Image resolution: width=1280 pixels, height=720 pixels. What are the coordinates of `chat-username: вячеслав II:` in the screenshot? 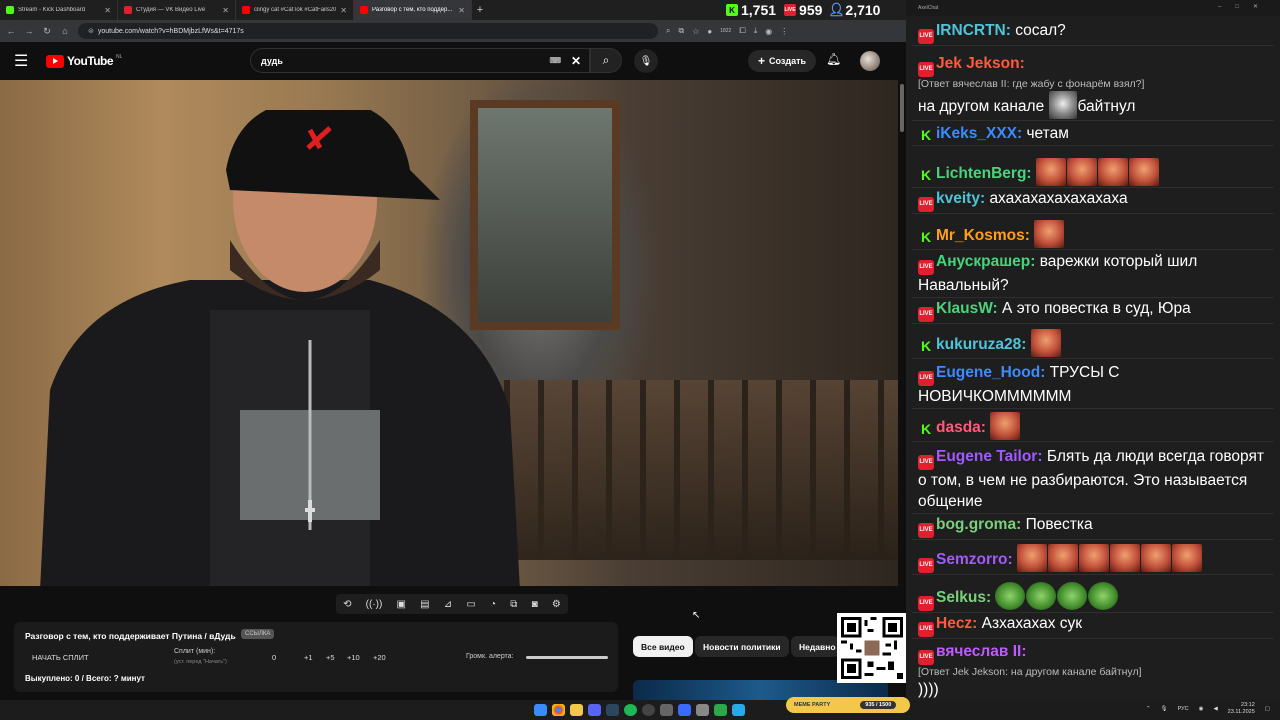 It's located at (981, 651).